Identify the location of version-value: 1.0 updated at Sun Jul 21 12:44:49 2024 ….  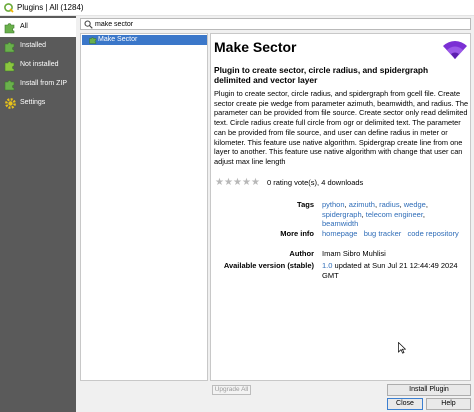
(396, 270).